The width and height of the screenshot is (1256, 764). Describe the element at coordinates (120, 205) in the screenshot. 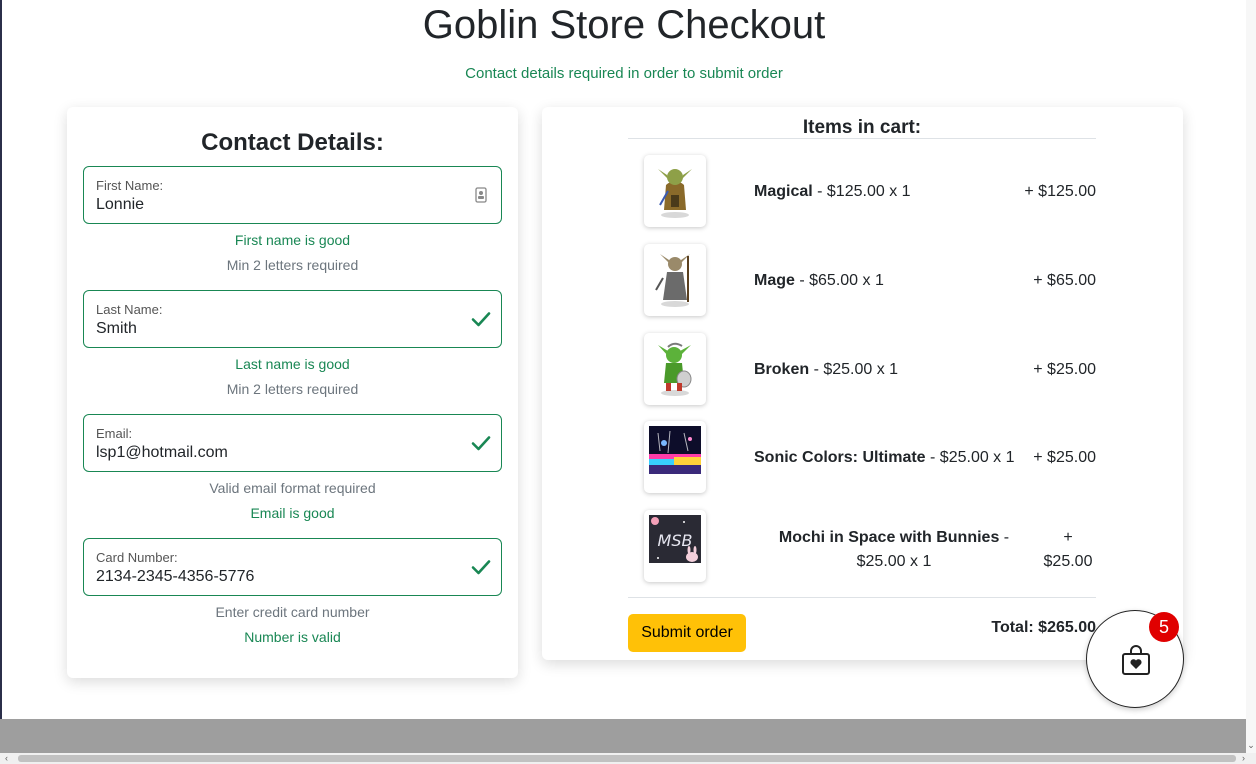

I see `first-name-value: Lonnie` at that location.